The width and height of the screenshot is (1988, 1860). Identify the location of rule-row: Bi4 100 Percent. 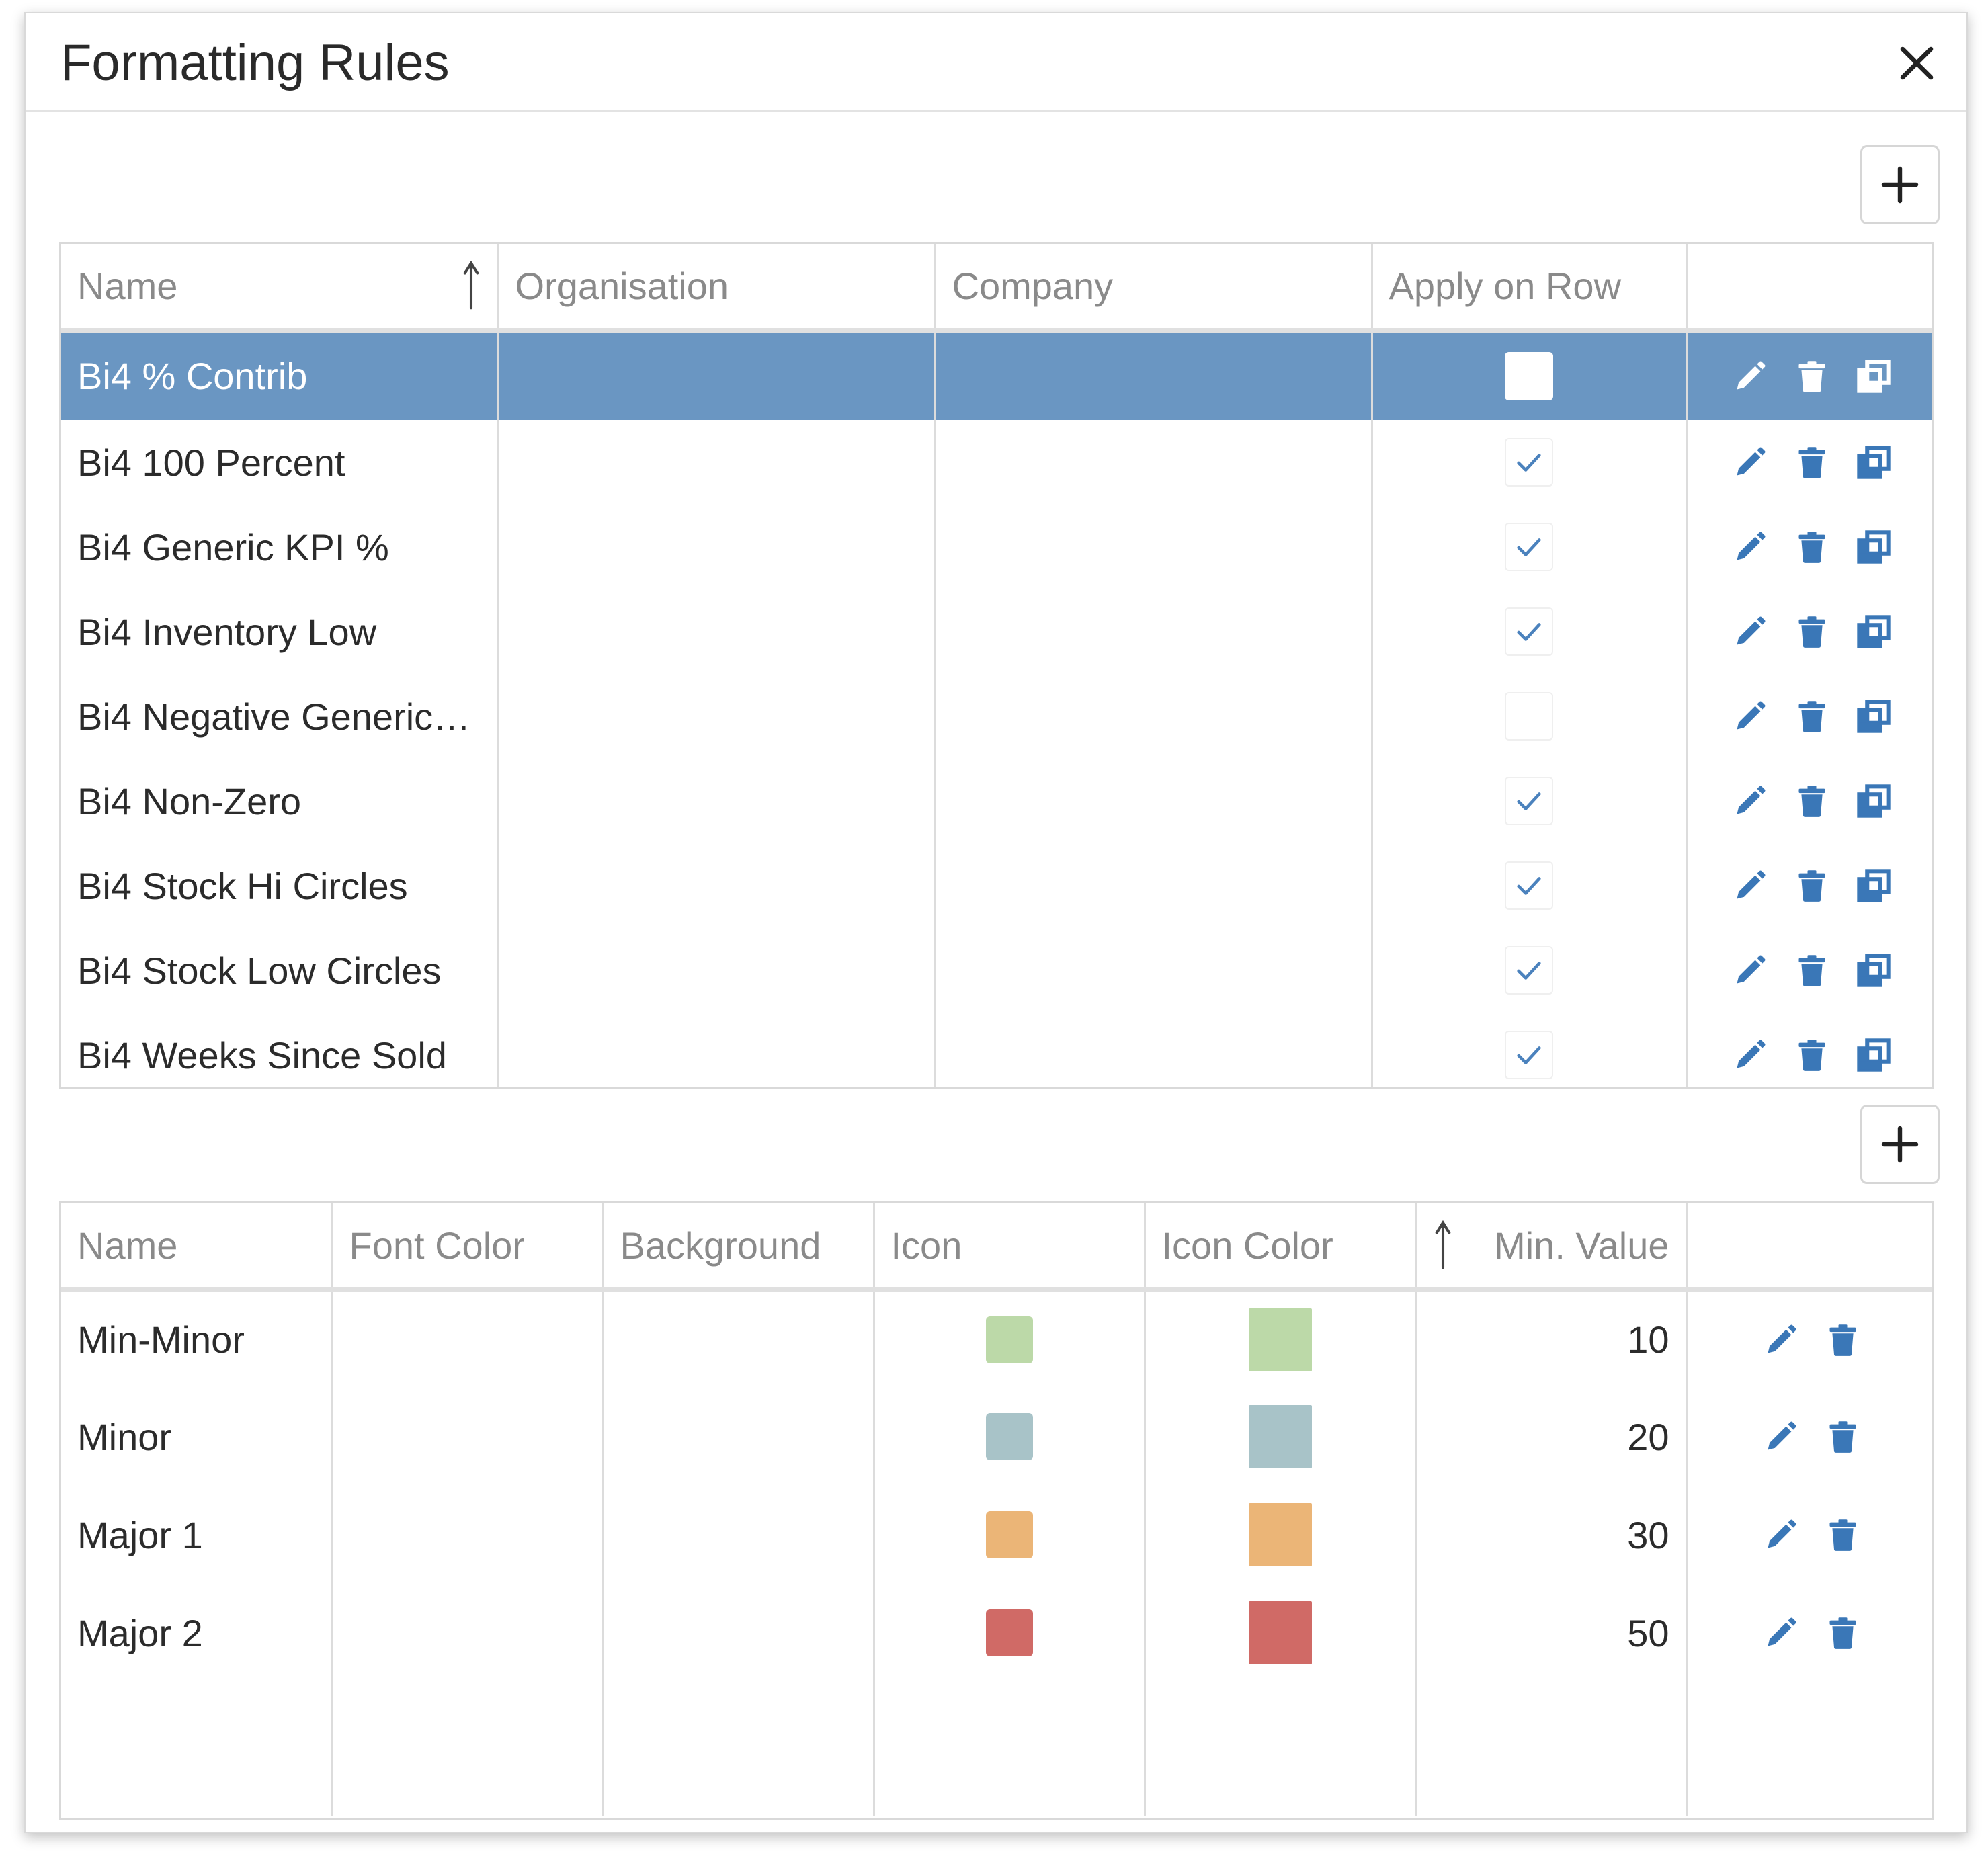
(996, 462).